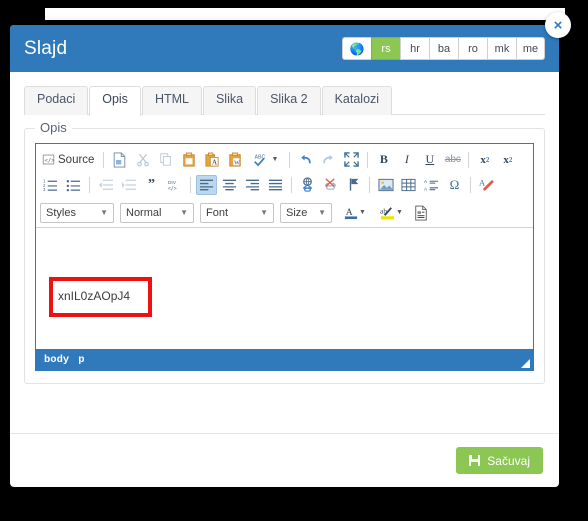 The height and width of the screenshot is (521, 588). Describe the element at coordinates (77, 212) in the screenshot. I see `styles-dropdown: Styles ▼` at that location.